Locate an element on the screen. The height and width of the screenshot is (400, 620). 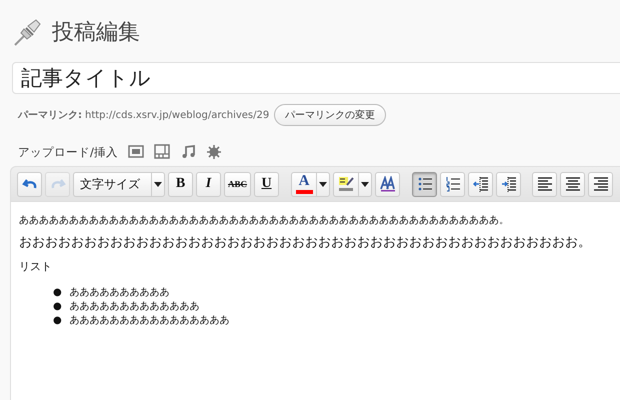
bullet-list-icon is located at coordinates (424, 184).